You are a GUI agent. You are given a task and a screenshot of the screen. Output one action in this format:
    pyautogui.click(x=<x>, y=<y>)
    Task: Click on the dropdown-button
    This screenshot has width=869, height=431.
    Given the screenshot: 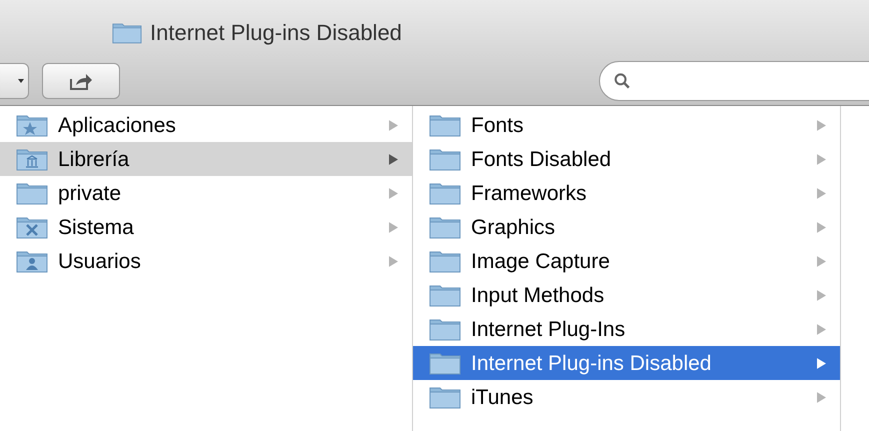 What is the action you would take?
    pyautogui.click(x=14, y=81)
    